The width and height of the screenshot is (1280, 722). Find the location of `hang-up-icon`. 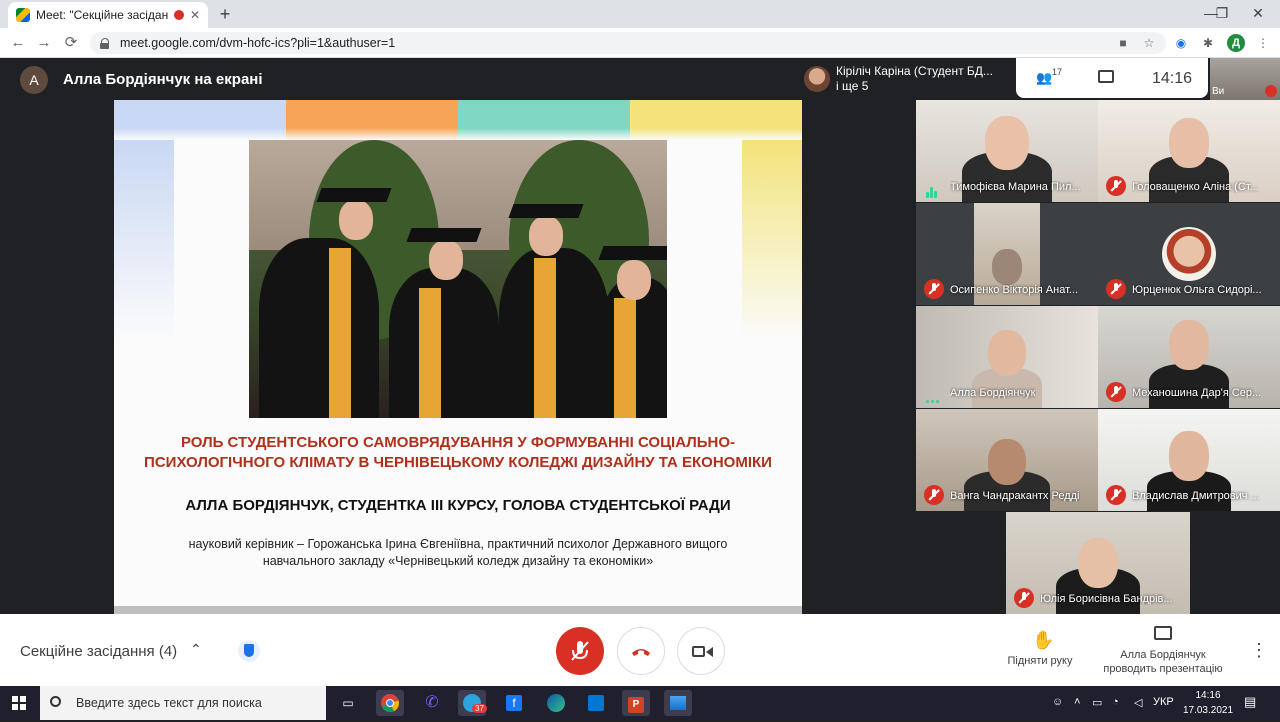

hang-up-icon is located at coordinates (641, 652).